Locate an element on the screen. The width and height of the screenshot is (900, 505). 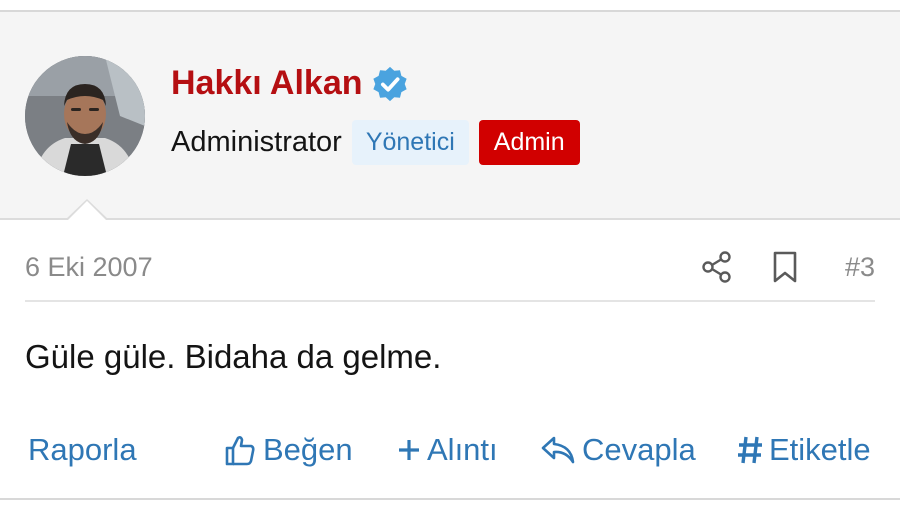
username: Hakkı Alkan is located at coordinates (290, 83).